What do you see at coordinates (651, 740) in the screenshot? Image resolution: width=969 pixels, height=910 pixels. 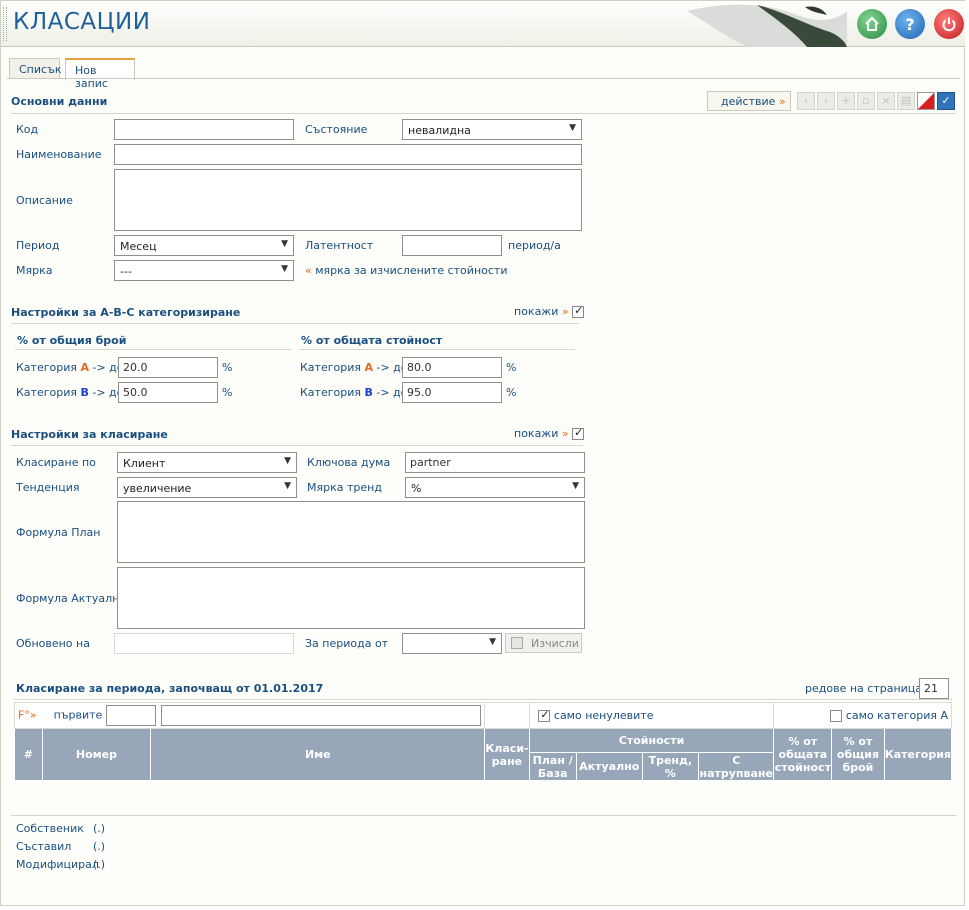 I see `col-values: Стойности` at bounding box center [651, 740].